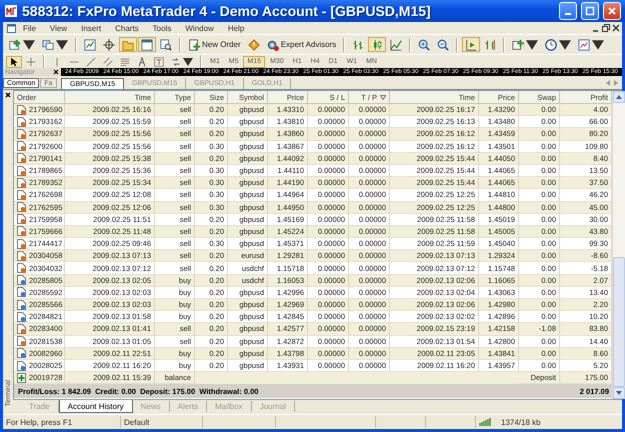 The image size is (625, 432). I want to click on minimize-icon, so click(568, 14).